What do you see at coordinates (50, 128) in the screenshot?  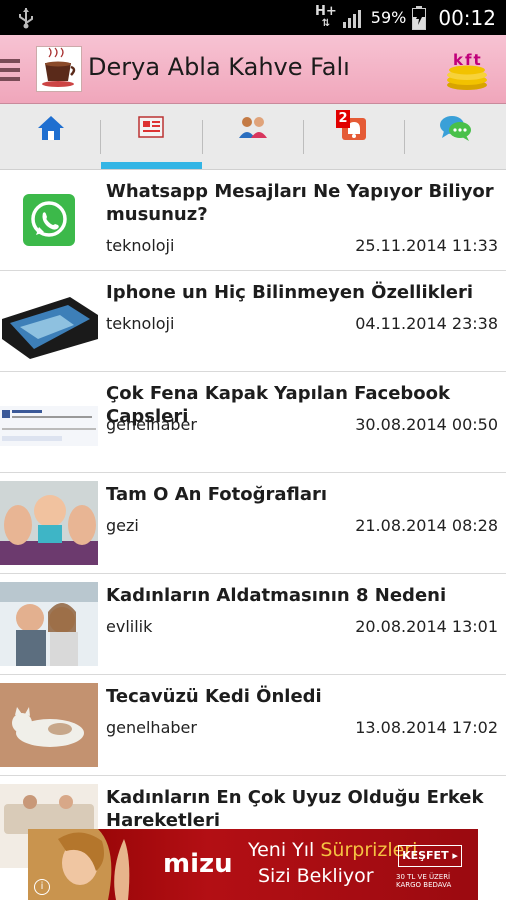 I see `home-icon` at bounding box center [50, 128].